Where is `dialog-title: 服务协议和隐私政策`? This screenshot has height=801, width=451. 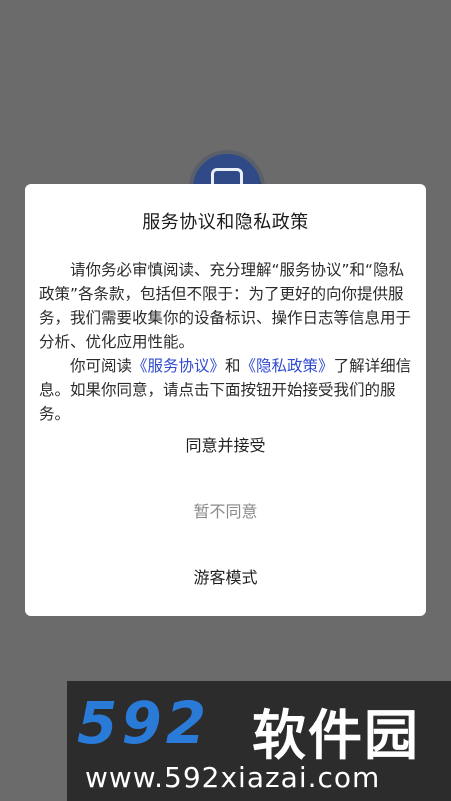
dialog-title: 服务协议和隐私政策 is located at coordinates (225, 222).